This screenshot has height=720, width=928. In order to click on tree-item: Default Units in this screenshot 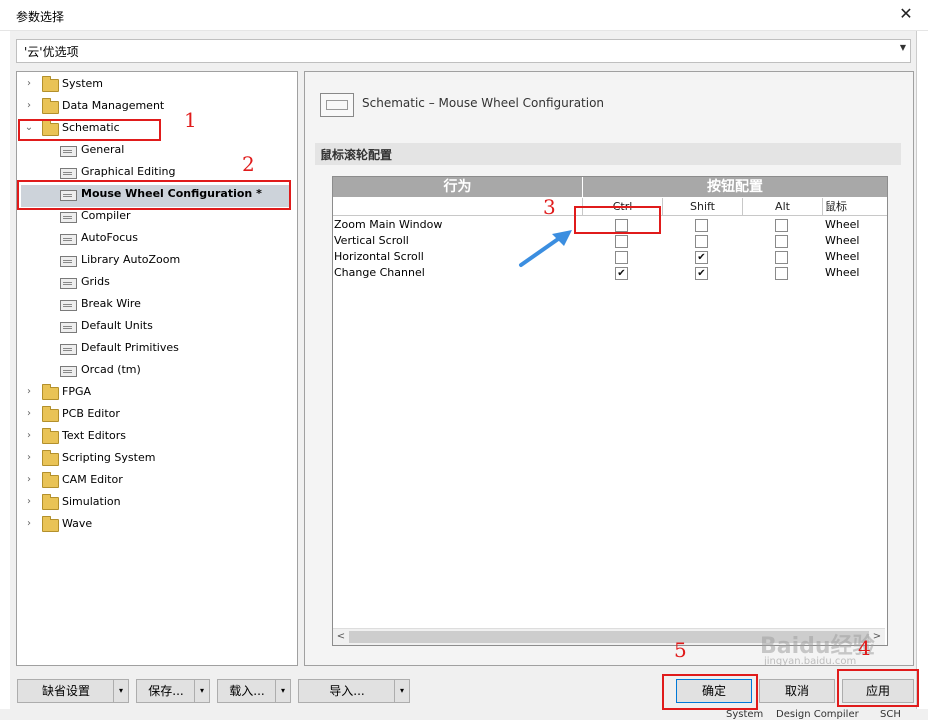, I will do `click(155, 326)`.